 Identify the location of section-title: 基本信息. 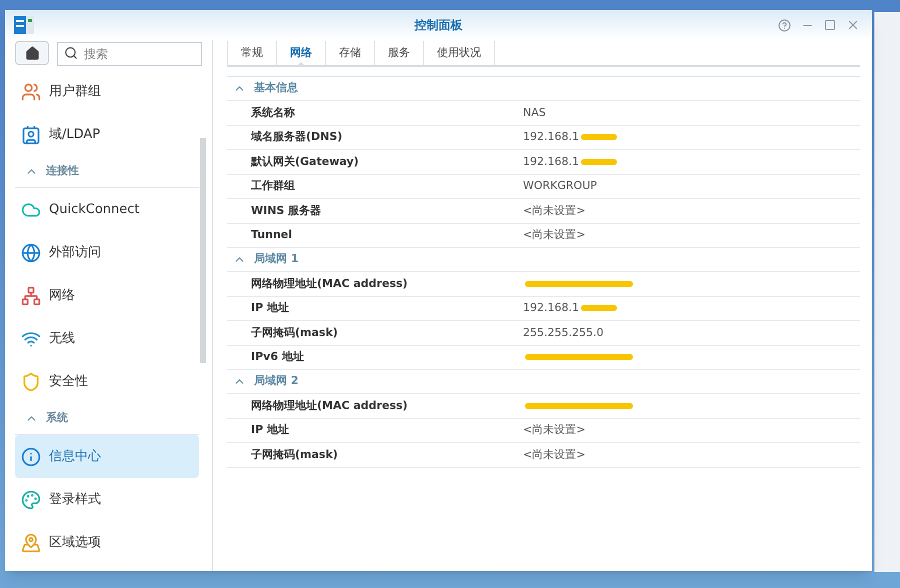
(276, 88).